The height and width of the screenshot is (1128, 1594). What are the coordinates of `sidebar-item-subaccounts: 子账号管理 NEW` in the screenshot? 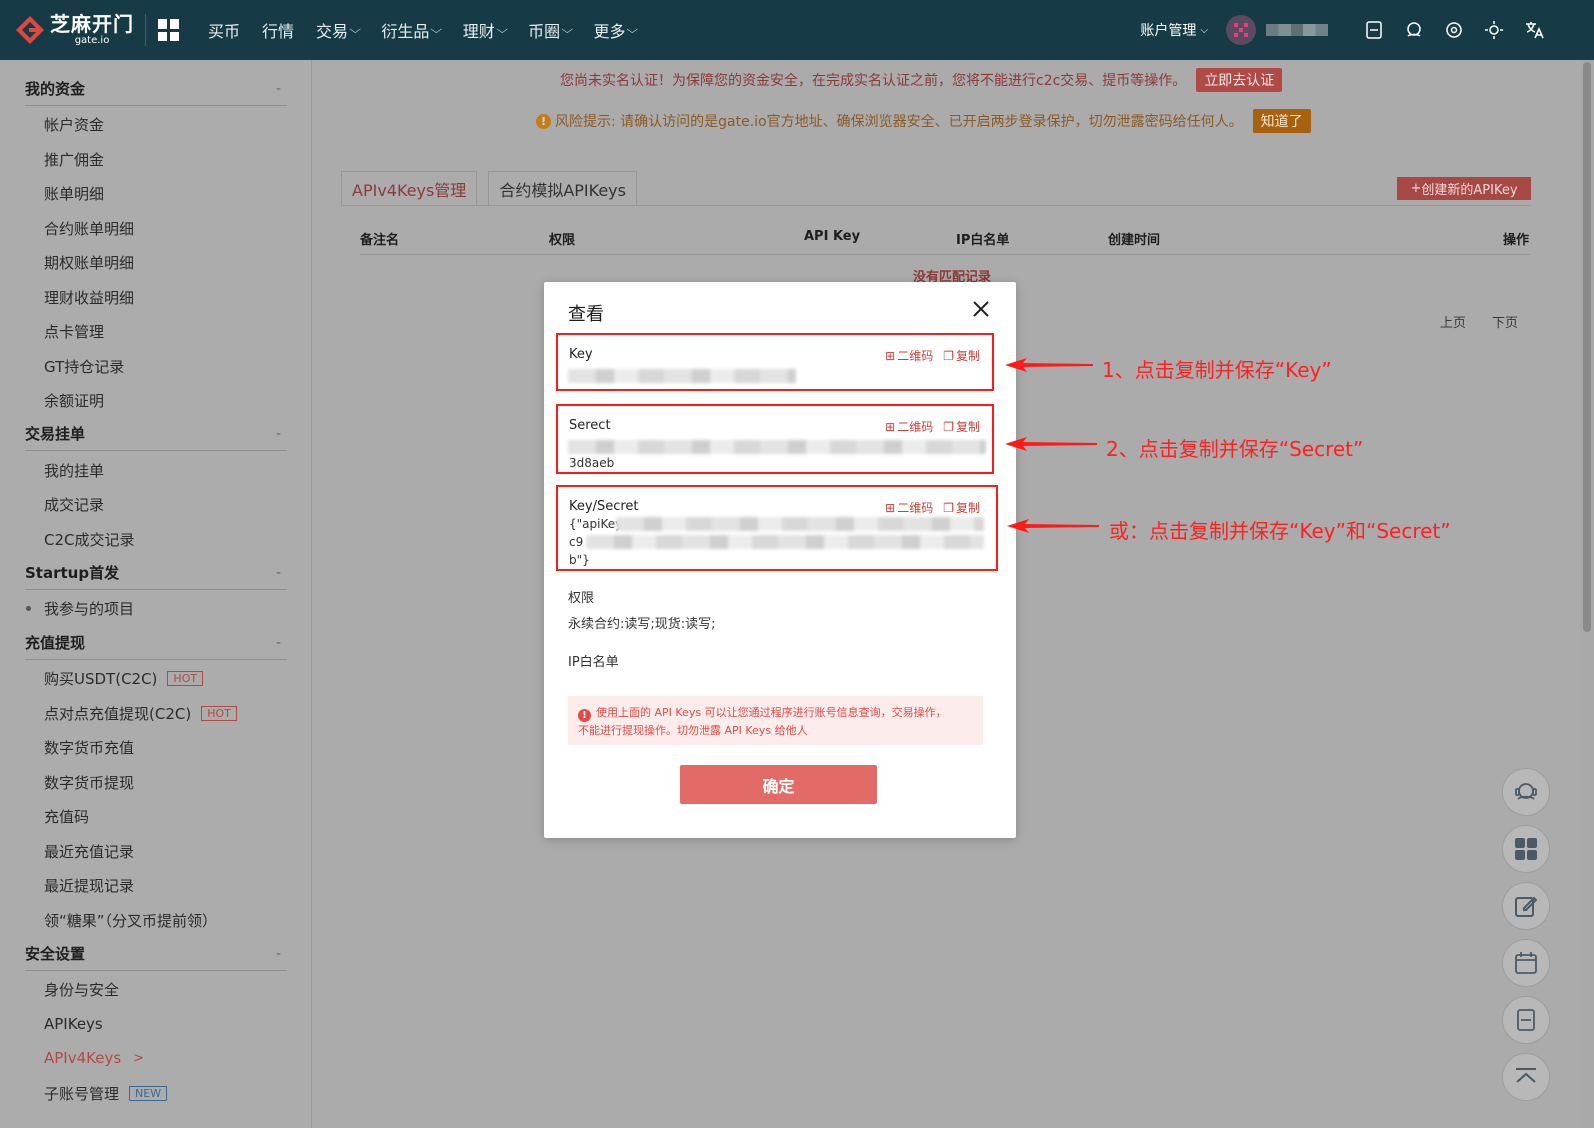 It's located at (106, 1093).